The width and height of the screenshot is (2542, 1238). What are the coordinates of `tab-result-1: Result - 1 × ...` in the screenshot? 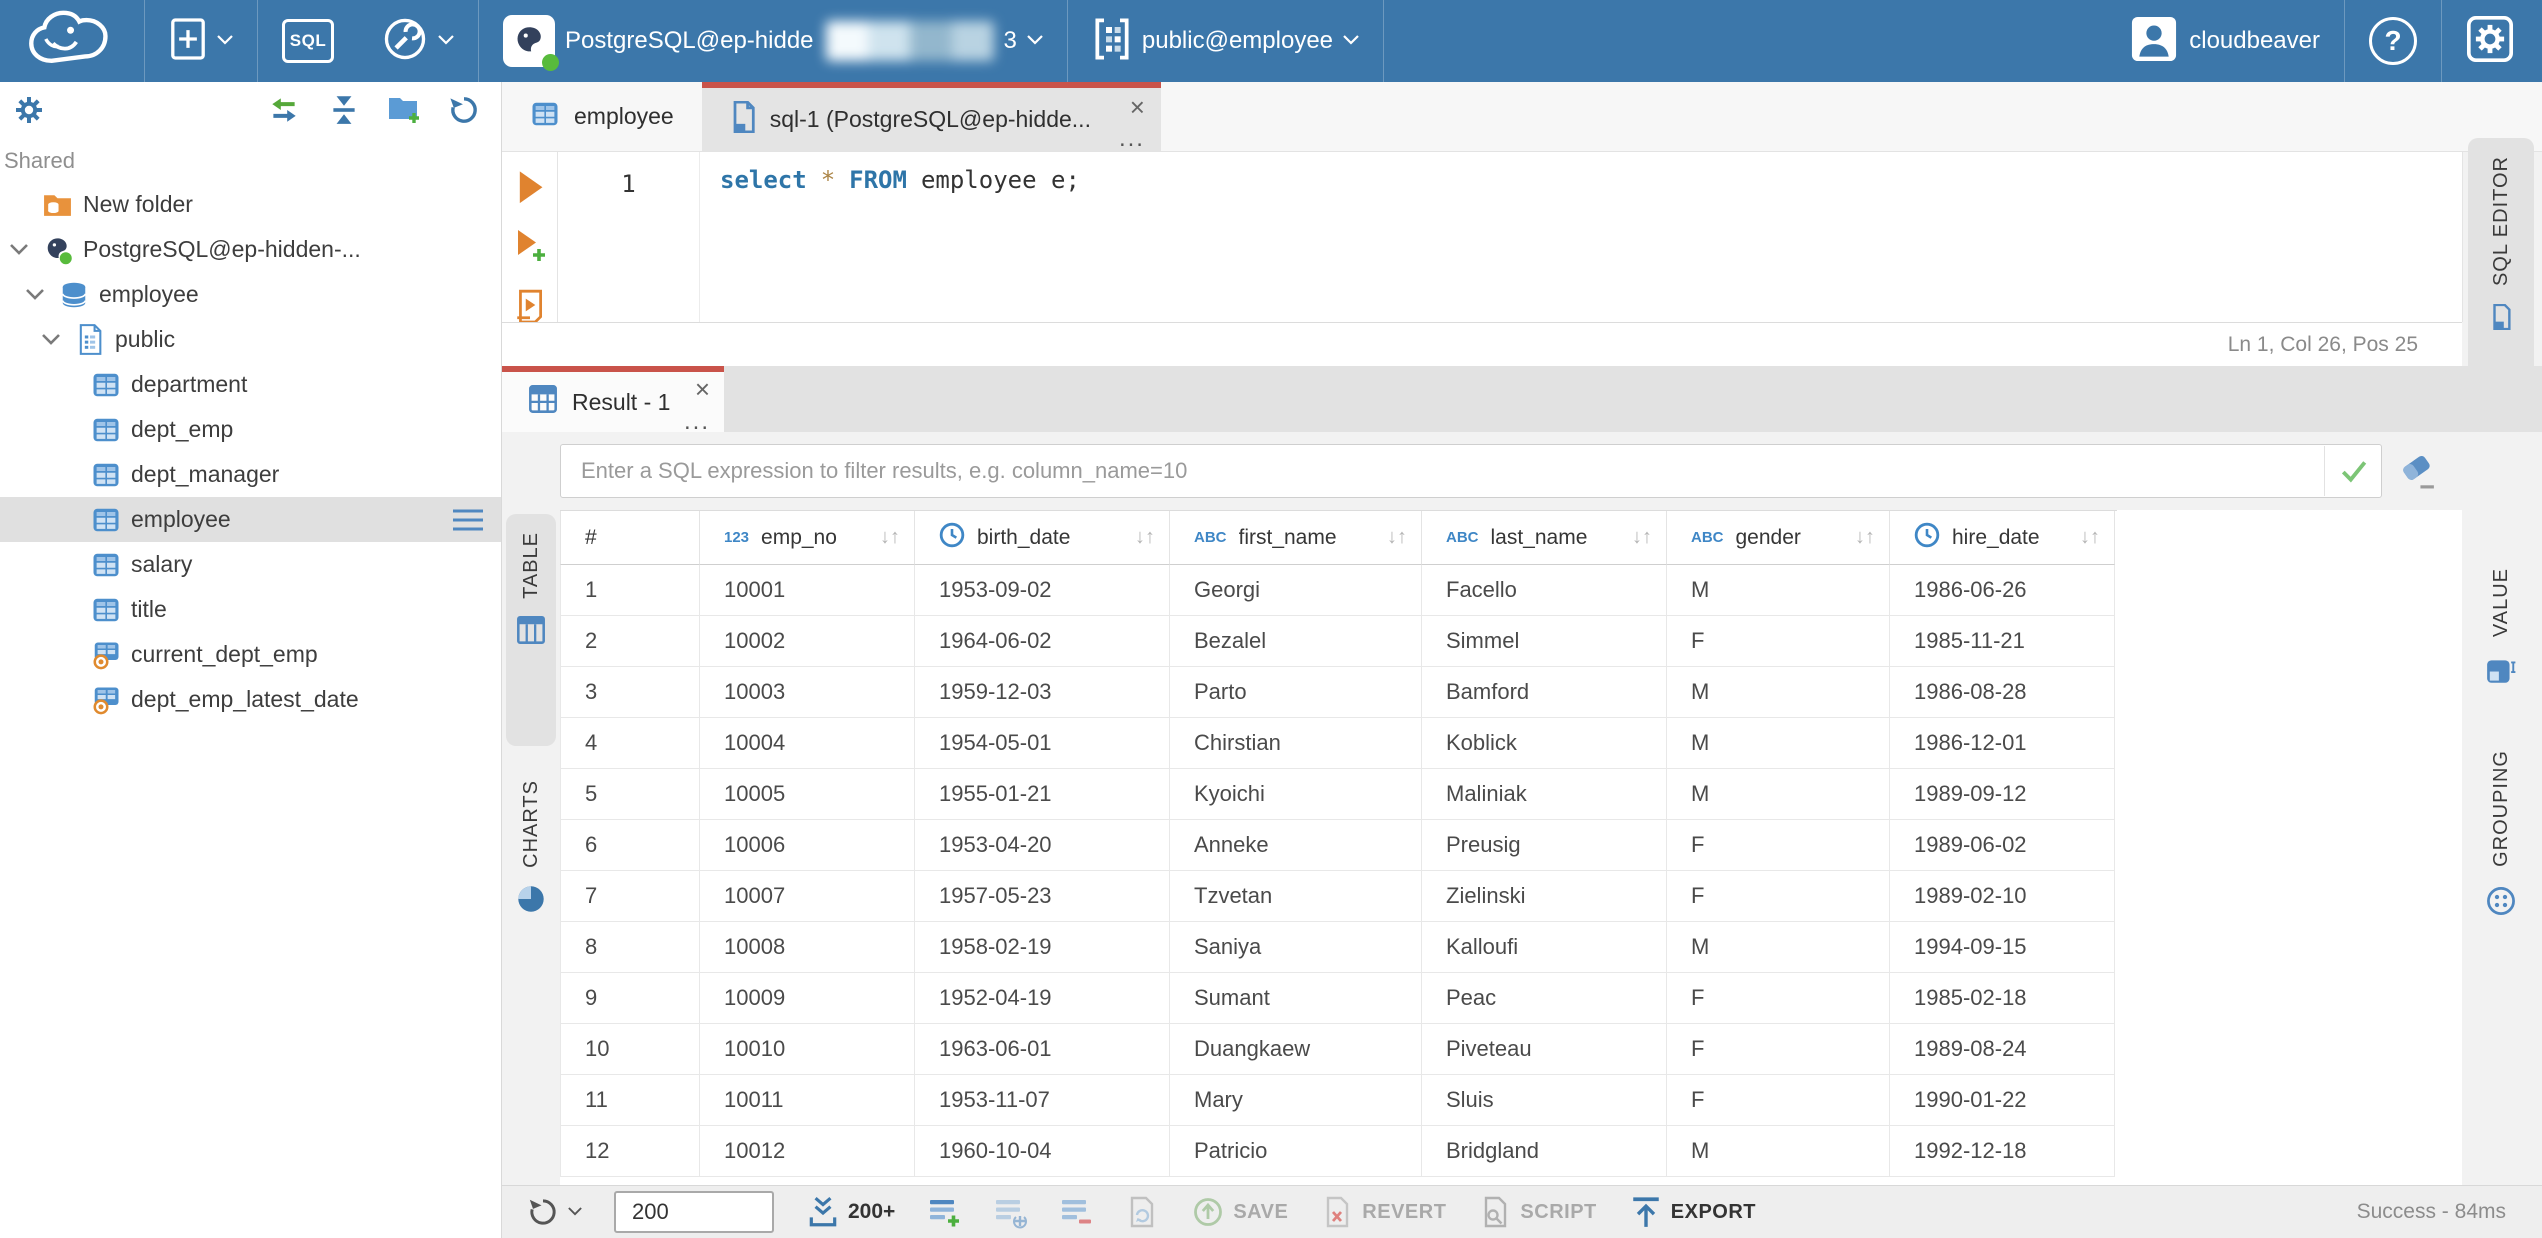 It's located at (613, 400).